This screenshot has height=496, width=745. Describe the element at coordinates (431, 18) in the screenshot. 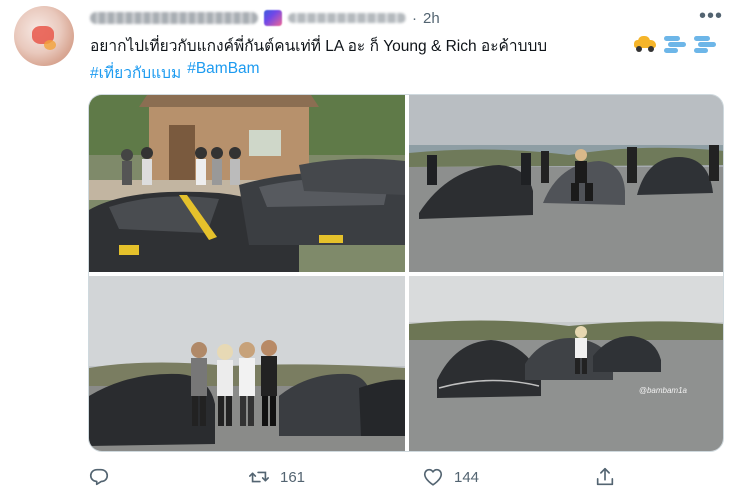

I see `timestamp: 2h` at that location.